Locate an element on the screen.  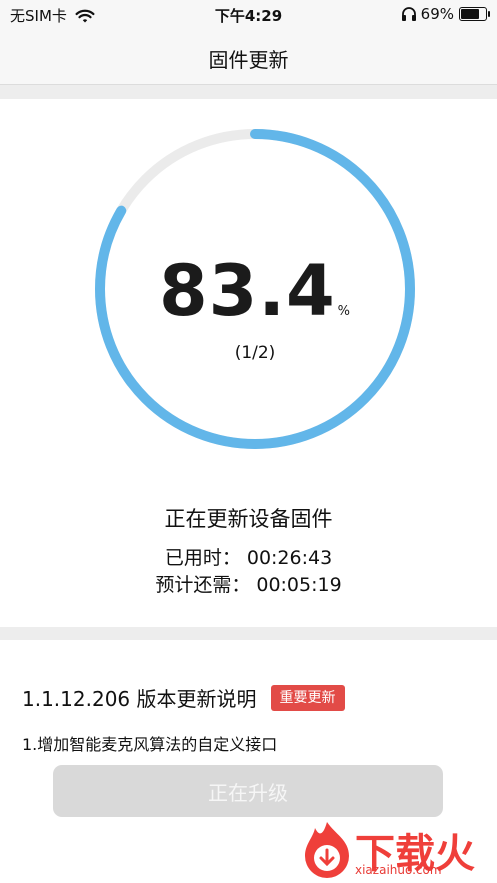
release-notes-heading: 1.1.12.206 版本更新说明 重要更新 is located at coordinates (183, 697).